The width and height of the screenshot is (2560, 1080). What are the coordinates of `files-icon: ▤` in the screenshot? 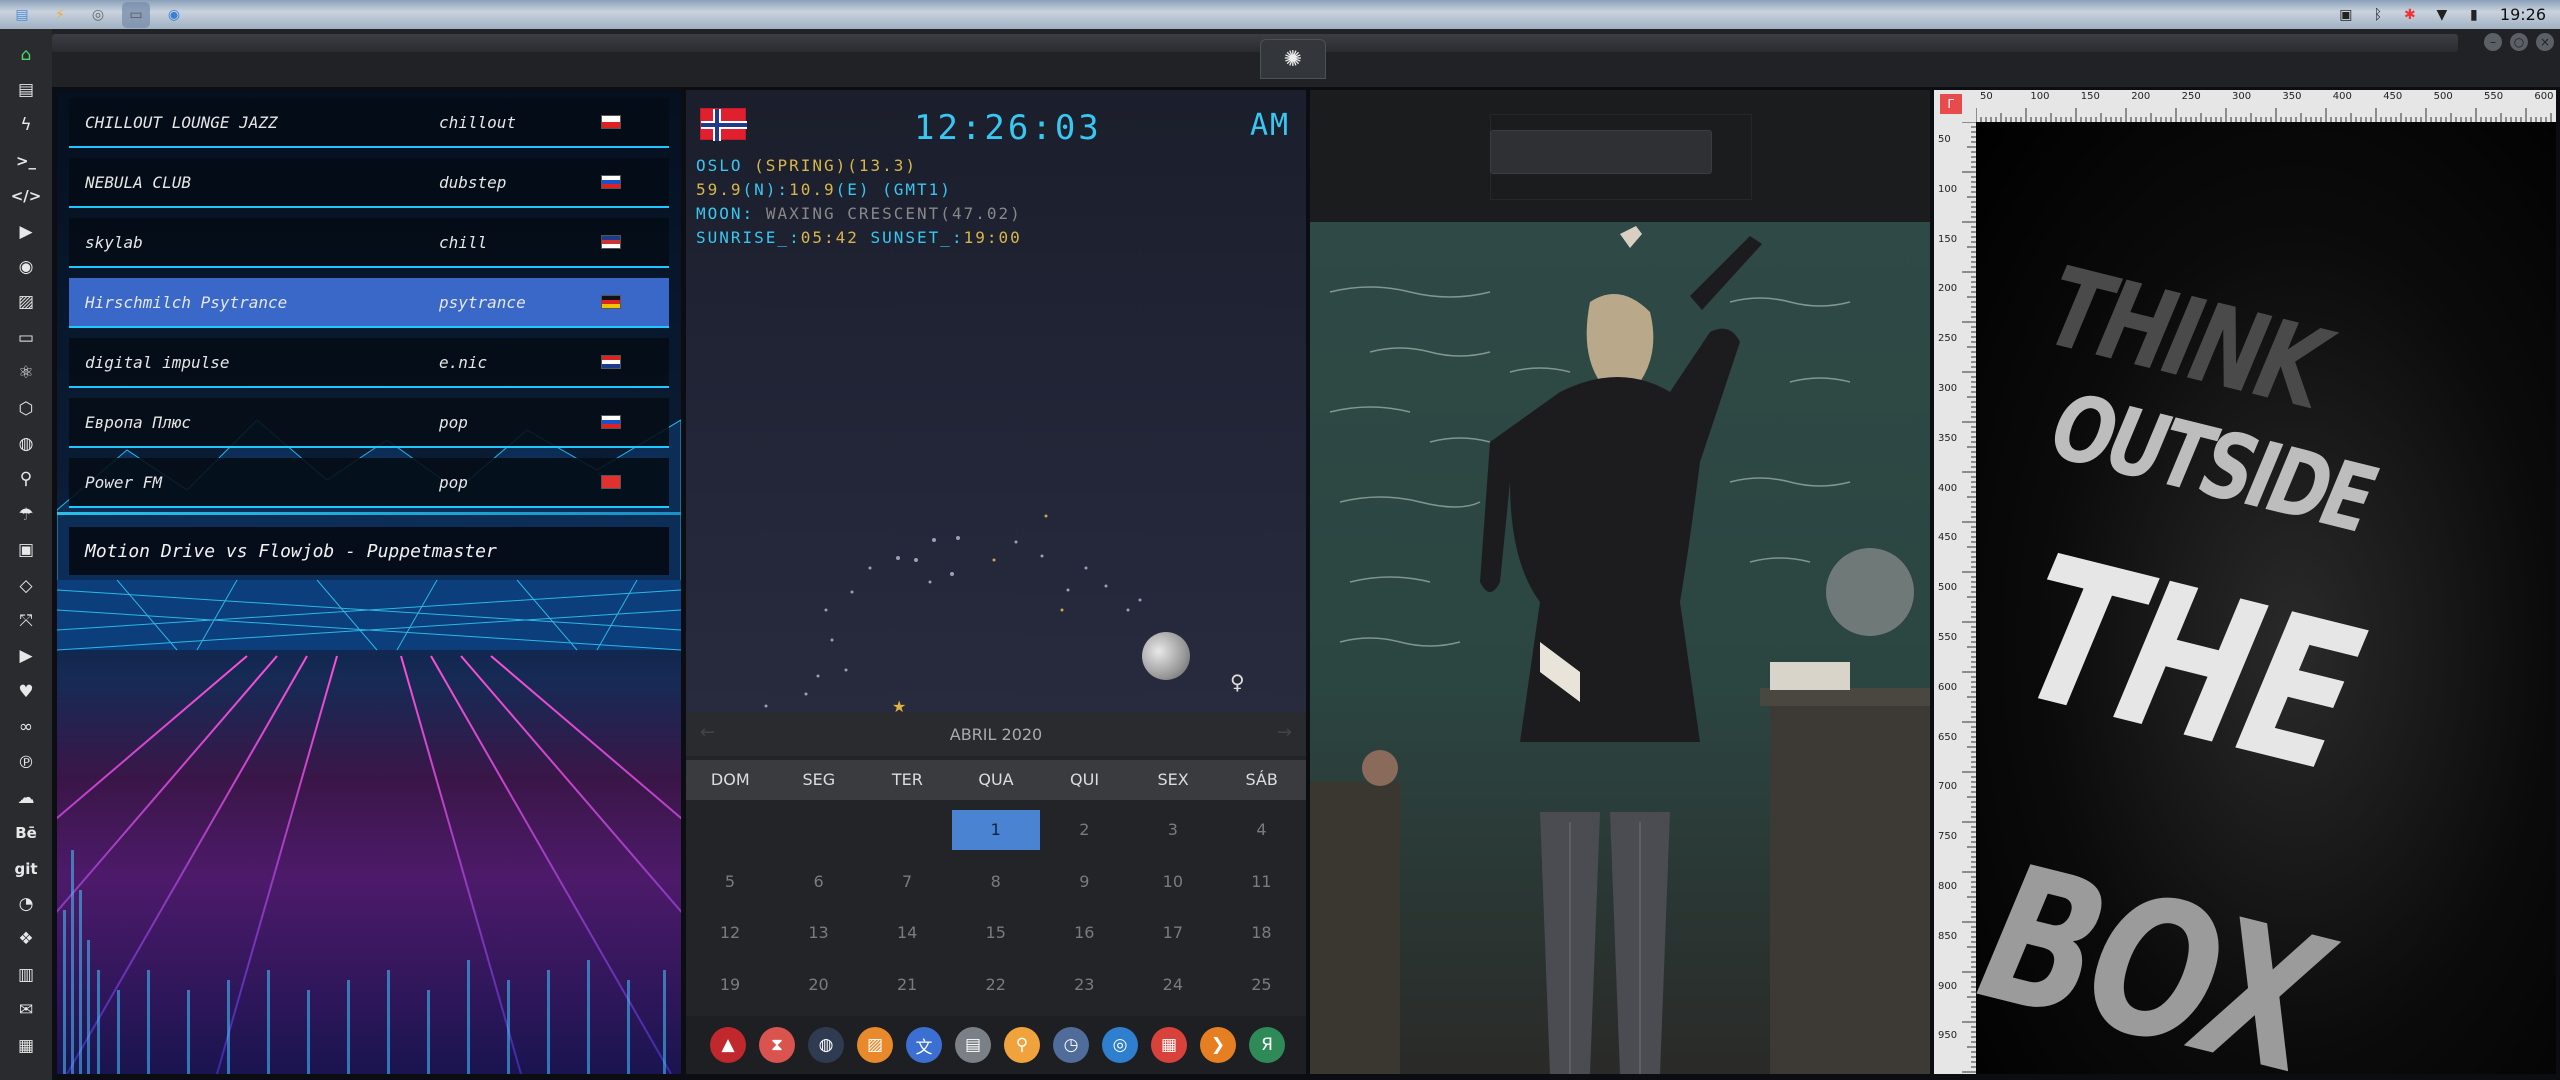 It's located at (22, 15).